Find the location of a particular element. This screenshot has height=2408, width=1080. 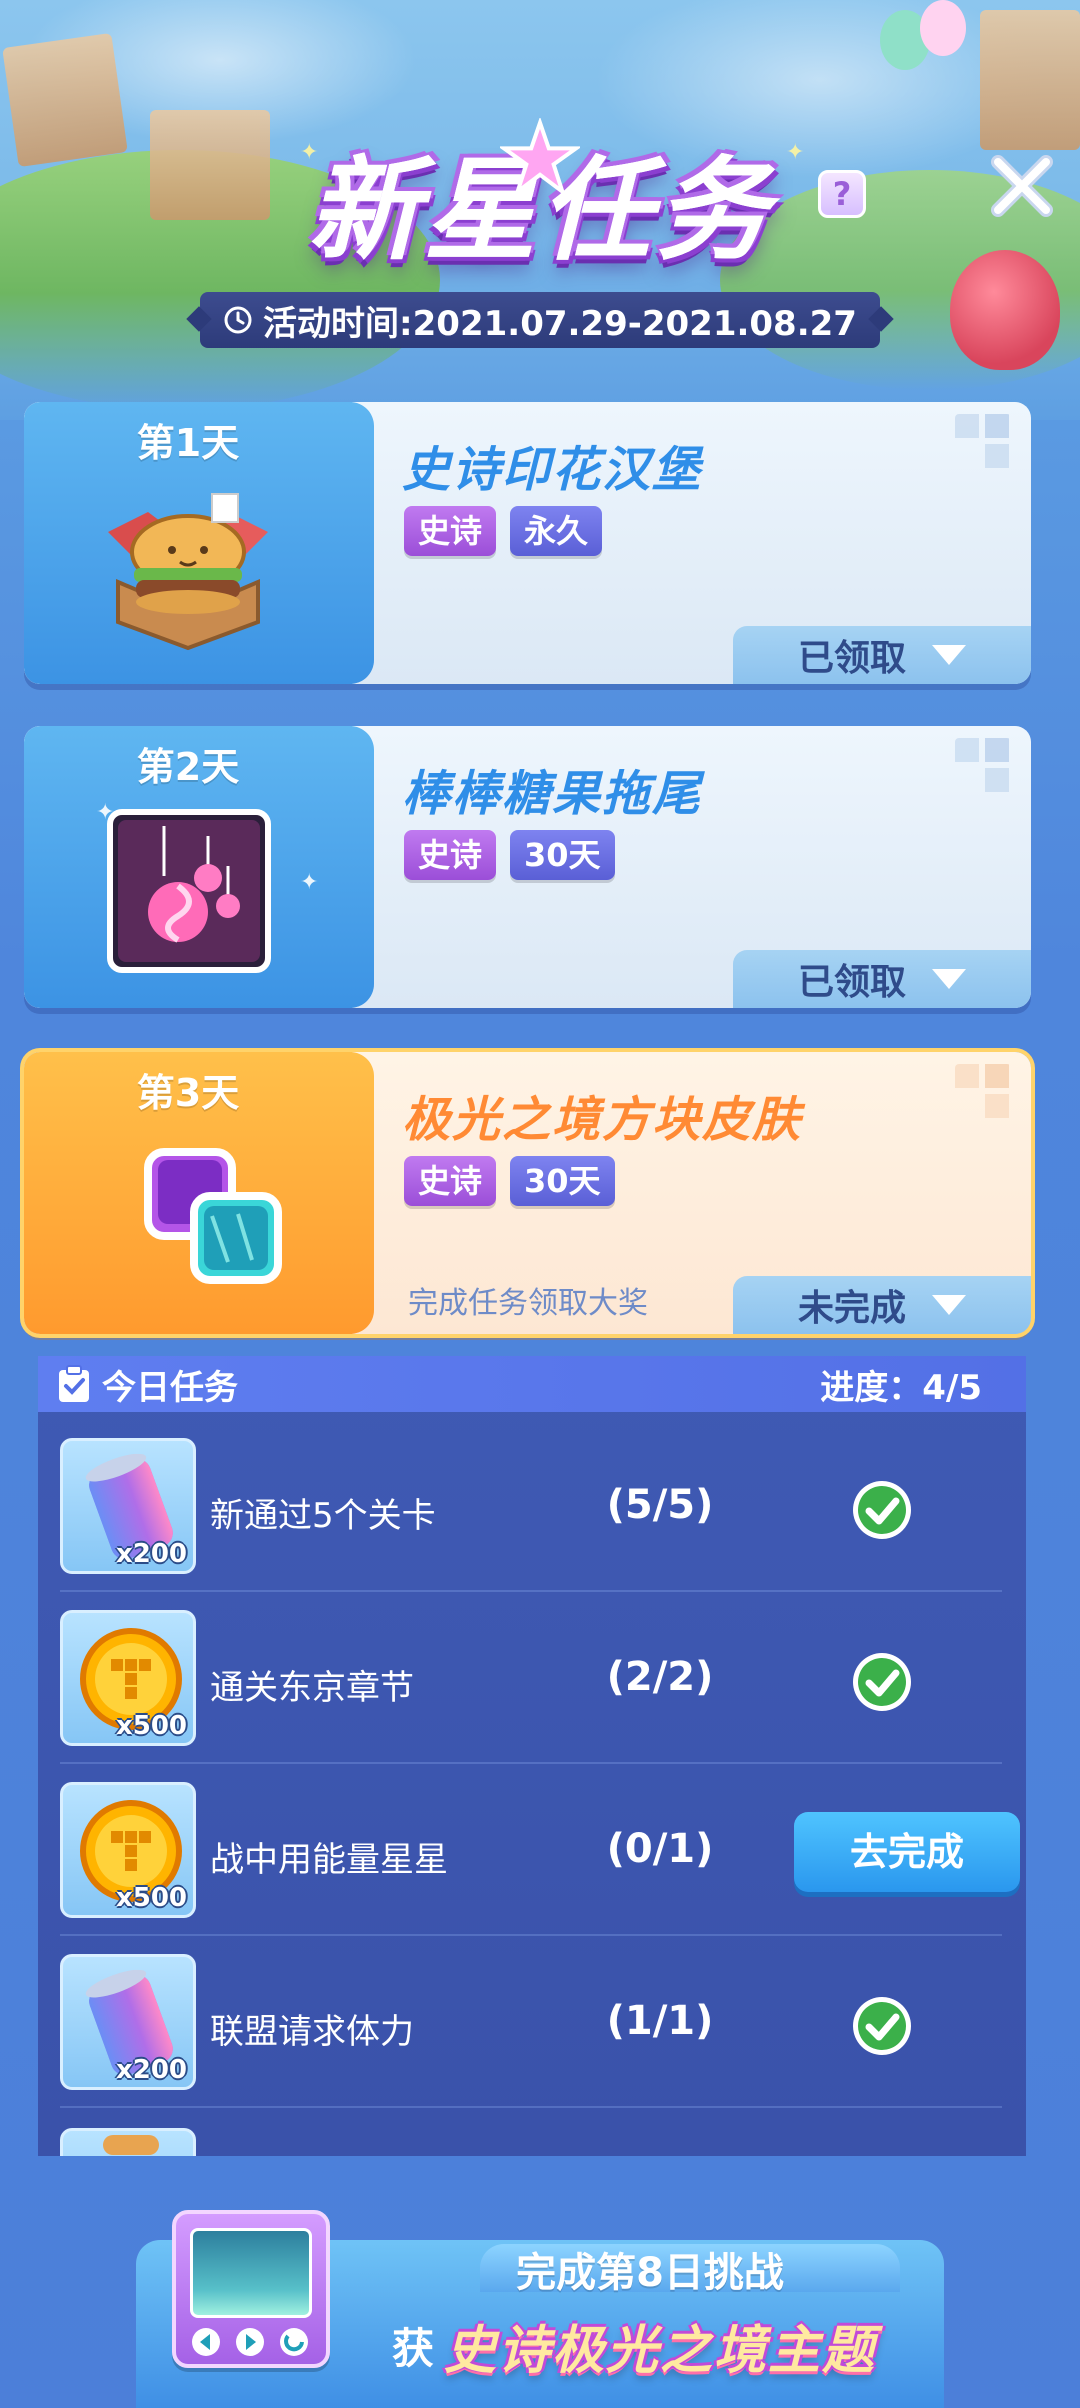

event-date-label: 活动时间:2021.07.29-2021.08.27 is located at coordinates (560, 323).